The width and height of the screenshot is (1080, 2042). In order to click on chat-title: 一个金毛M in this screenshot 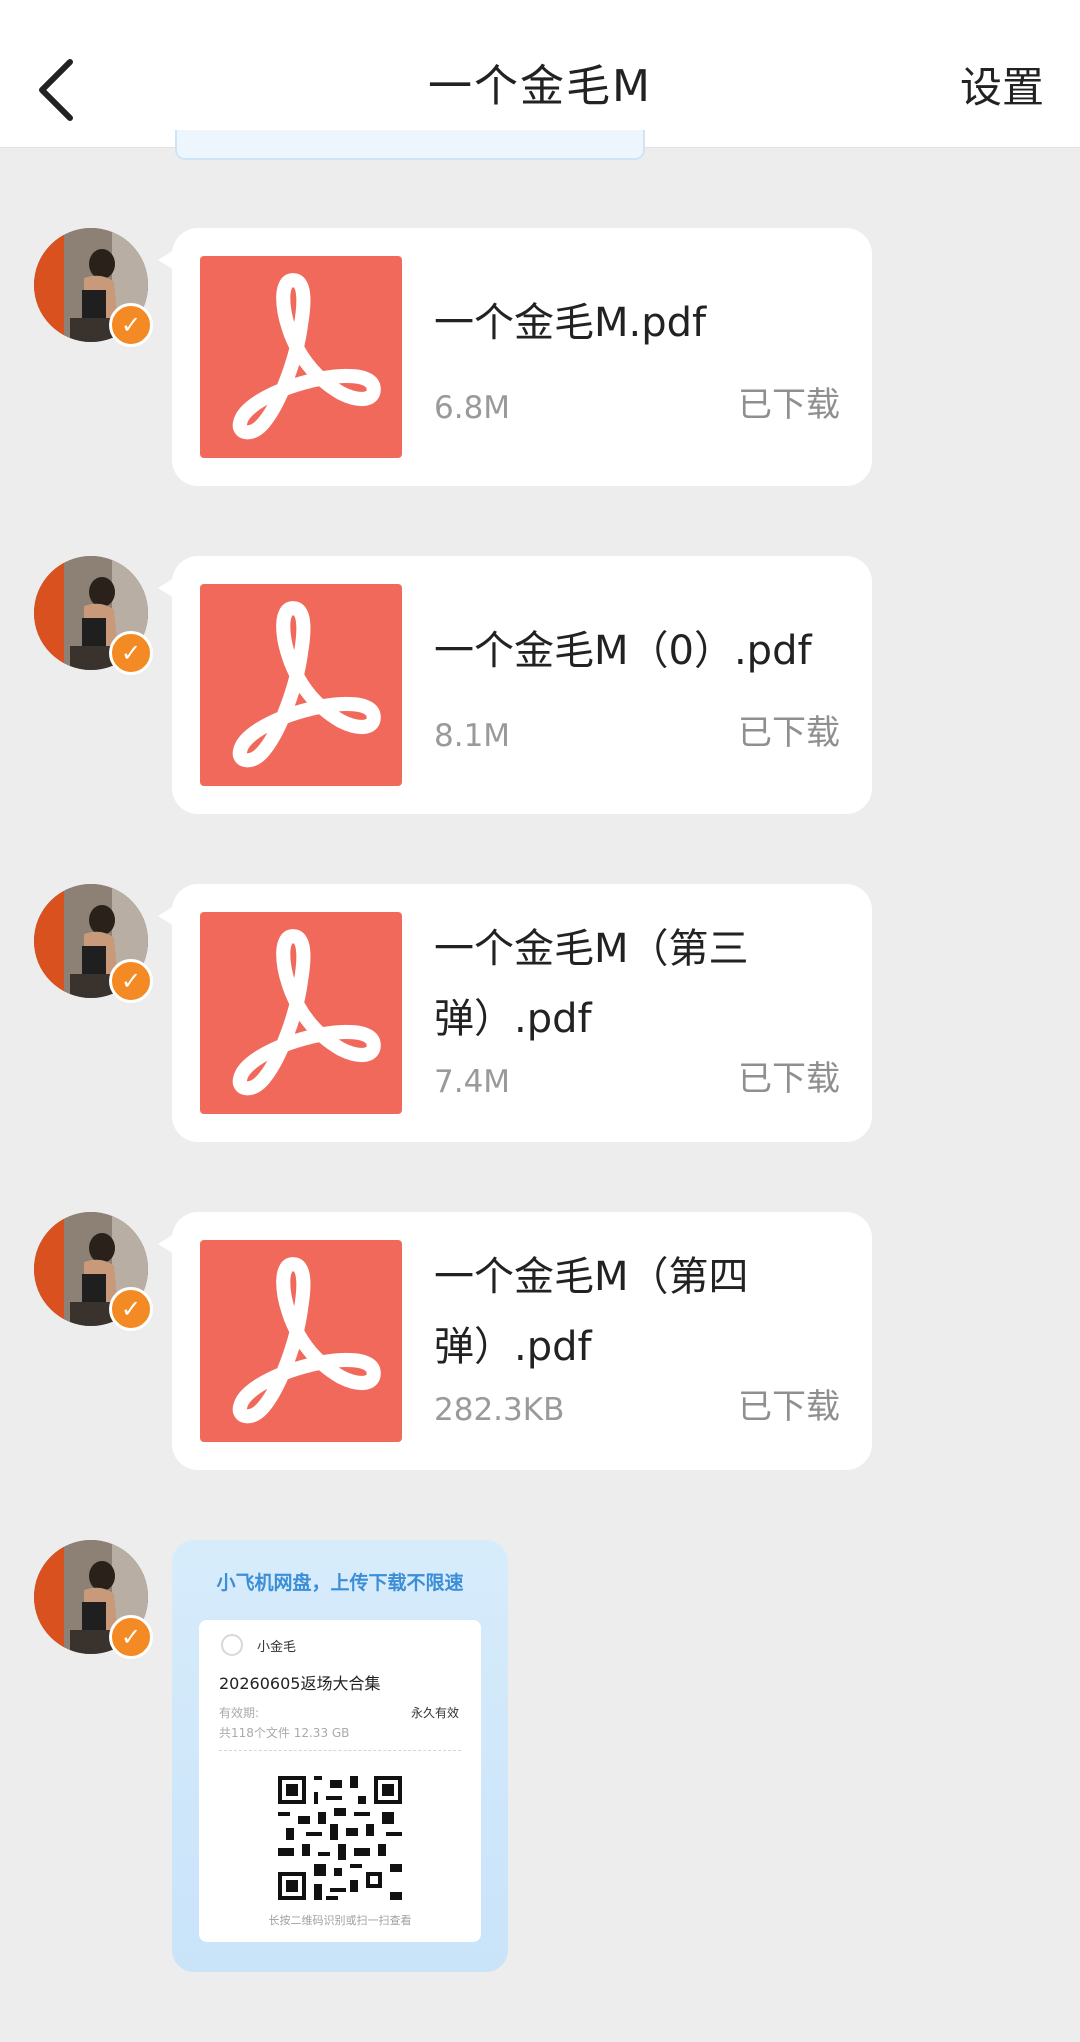, I will do `click(540, 86)`.